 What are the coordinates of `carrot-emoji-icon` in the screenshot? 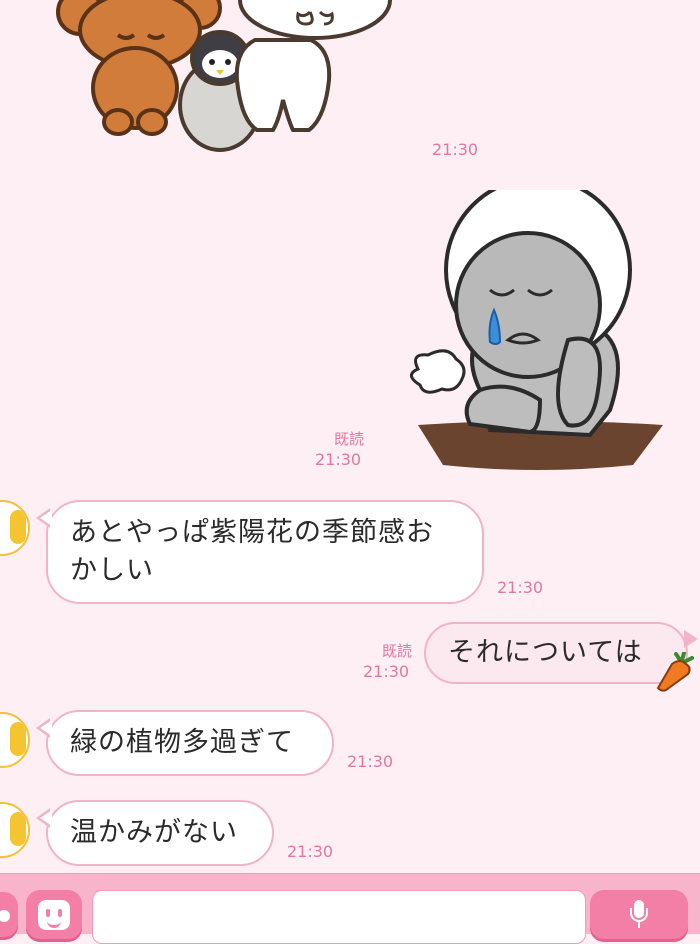 It's located at (675, 671).